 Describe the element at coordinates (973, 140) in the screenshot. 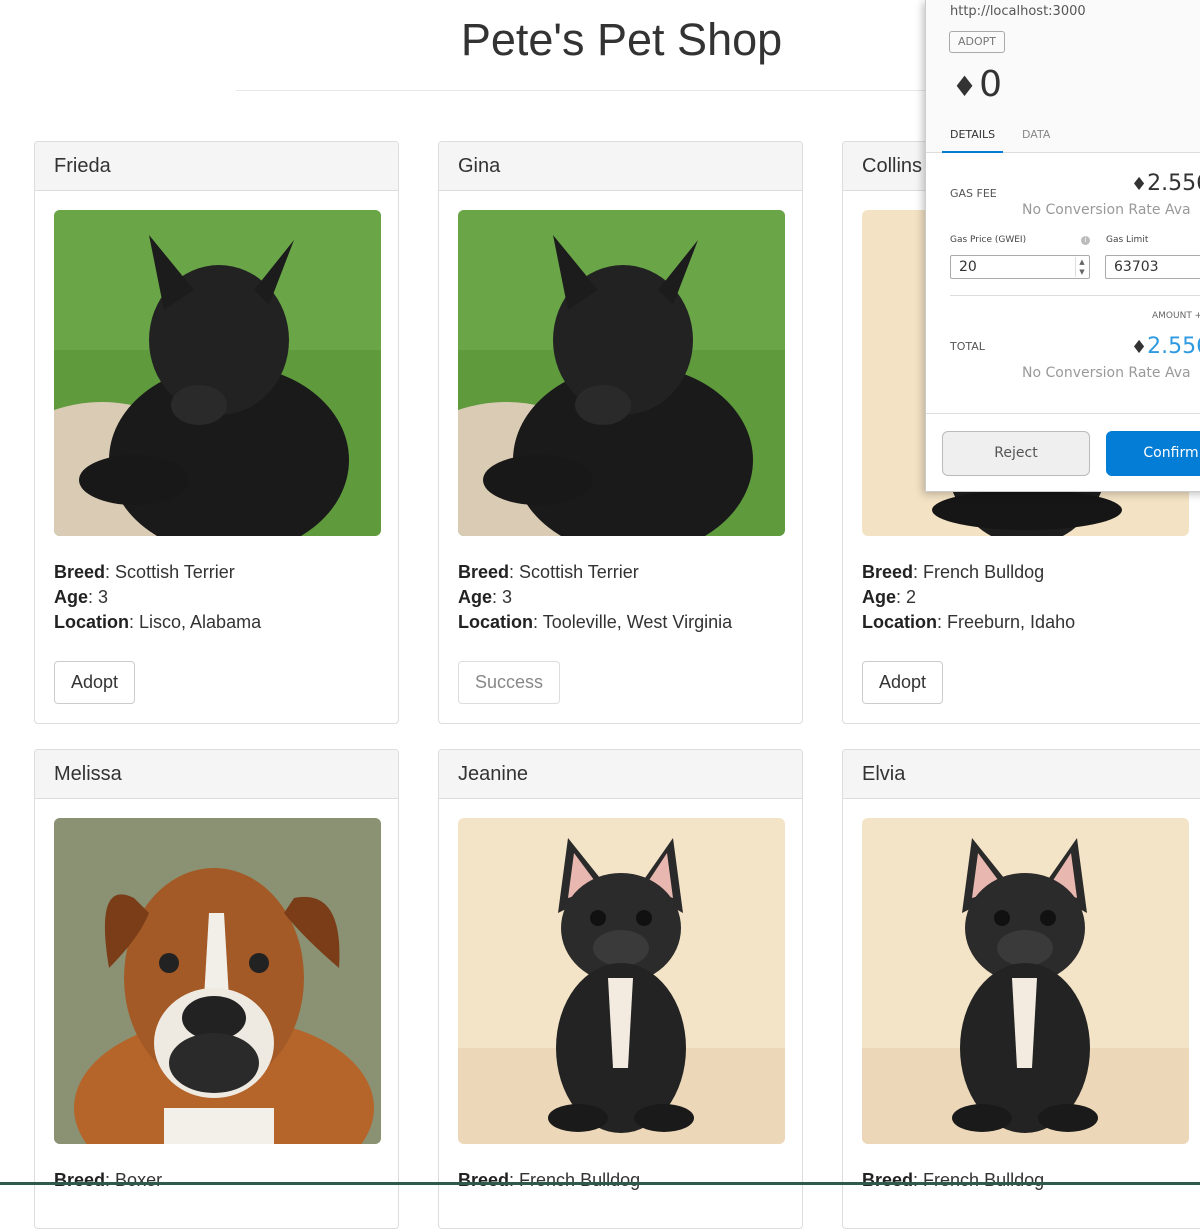

I see `tab-details: DETAILS` at that location.